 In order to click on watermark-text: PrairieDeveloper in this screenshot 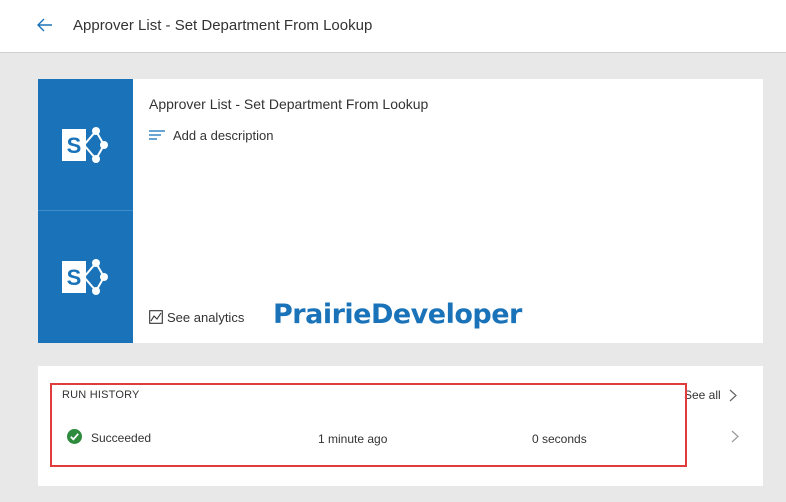, I will do `click(397, 314)`.